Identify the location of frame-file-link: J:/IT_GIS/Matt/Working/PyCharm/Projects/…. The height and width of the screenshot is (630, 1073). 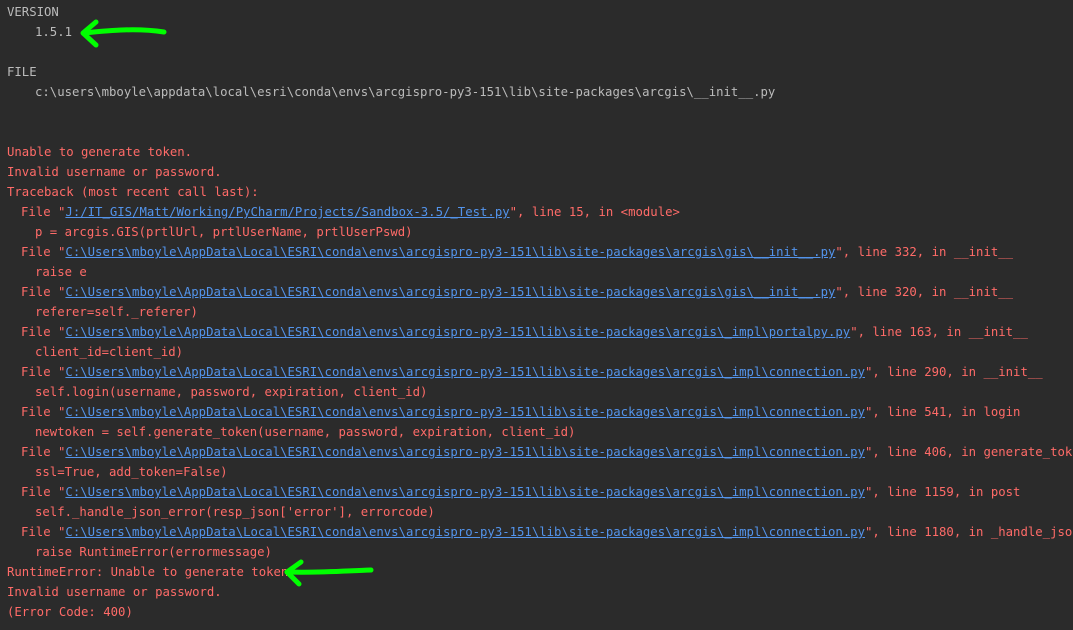
(287, 212).